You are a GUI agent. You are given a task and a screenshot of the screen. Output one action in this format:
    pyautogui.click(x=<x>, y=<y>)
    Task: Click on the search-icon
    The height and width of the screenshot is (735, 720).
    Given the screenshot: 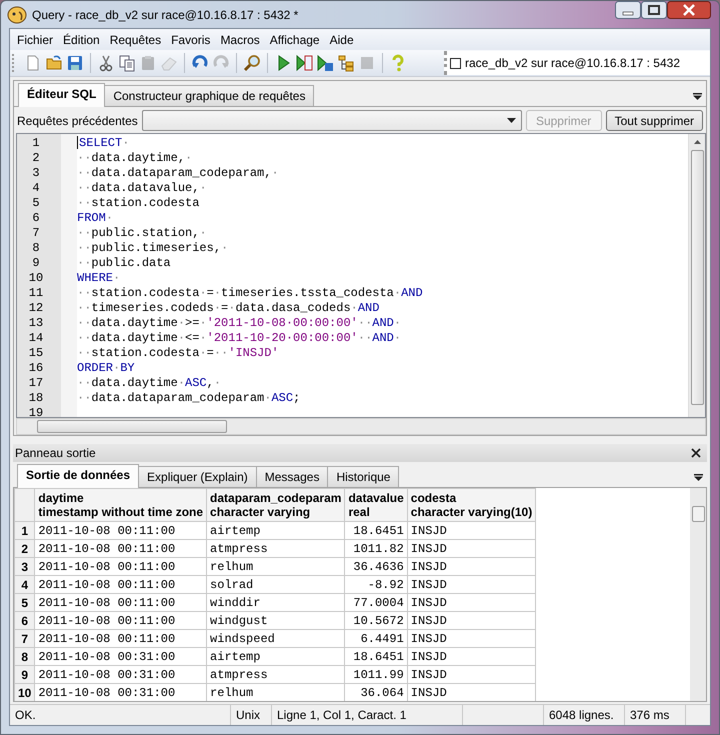 What is the action you would take?
    pyautogui.click(x=252, y=63)
    